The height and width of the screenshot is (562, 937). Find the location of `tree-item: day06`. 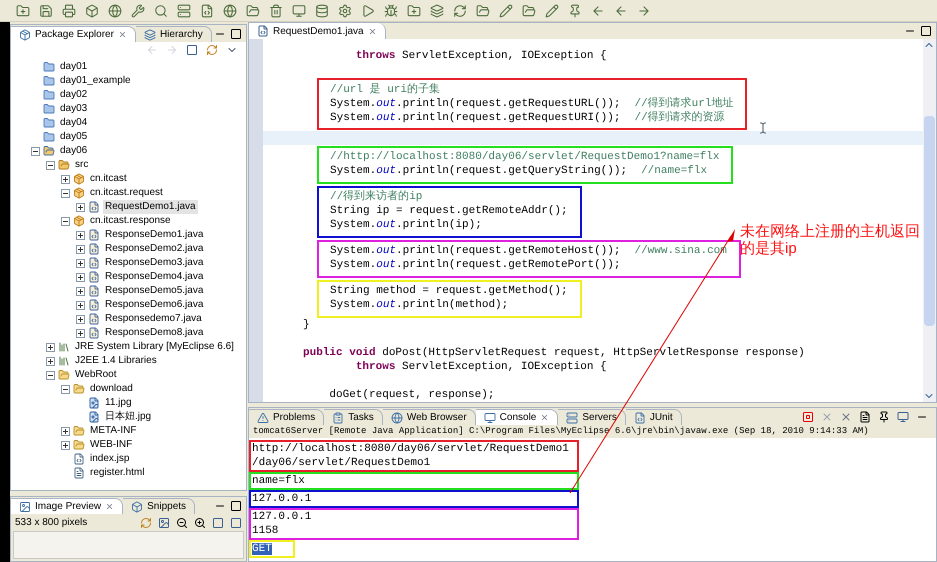

tree-item: day06 is located at coordinates (74, 151).